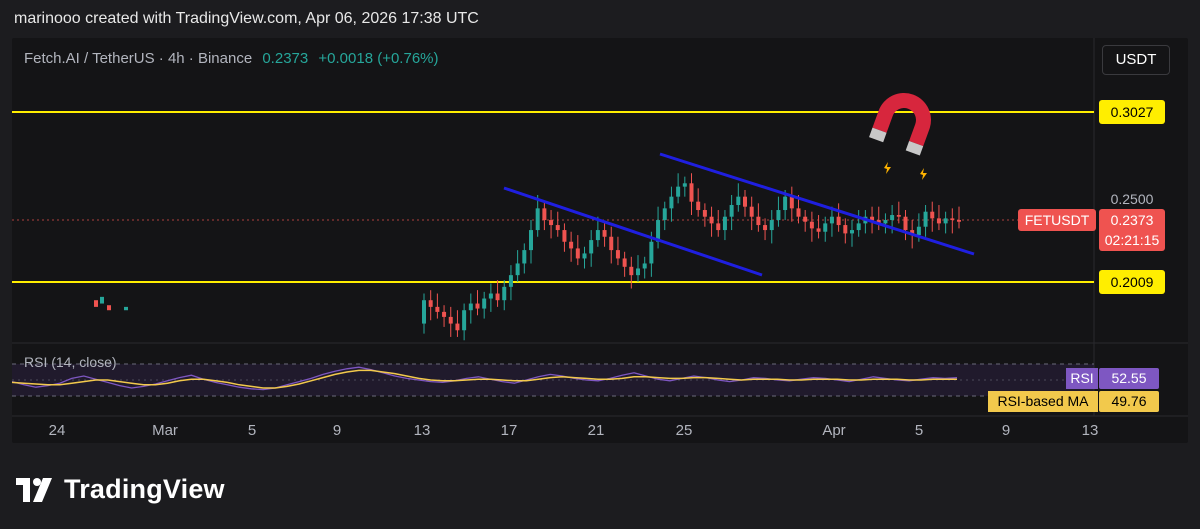  Describe the element at coordinates (422, 430) in the screenshot. I see `x-tick-label: 13` at that location.